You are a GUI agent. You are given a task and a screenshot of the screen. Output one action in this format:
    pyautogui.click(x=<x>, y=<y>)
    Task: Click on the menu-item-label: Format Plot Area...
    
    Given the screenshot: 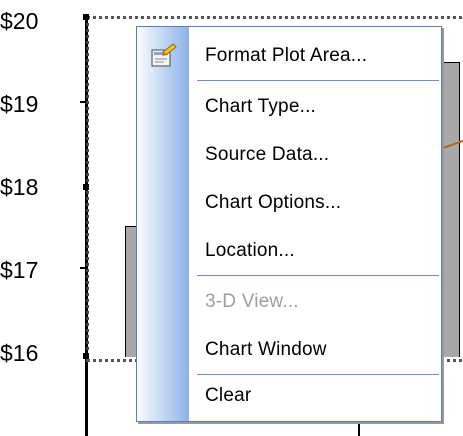 What is the action you would take?
    pyautogui.click(x=286, y=55)
    